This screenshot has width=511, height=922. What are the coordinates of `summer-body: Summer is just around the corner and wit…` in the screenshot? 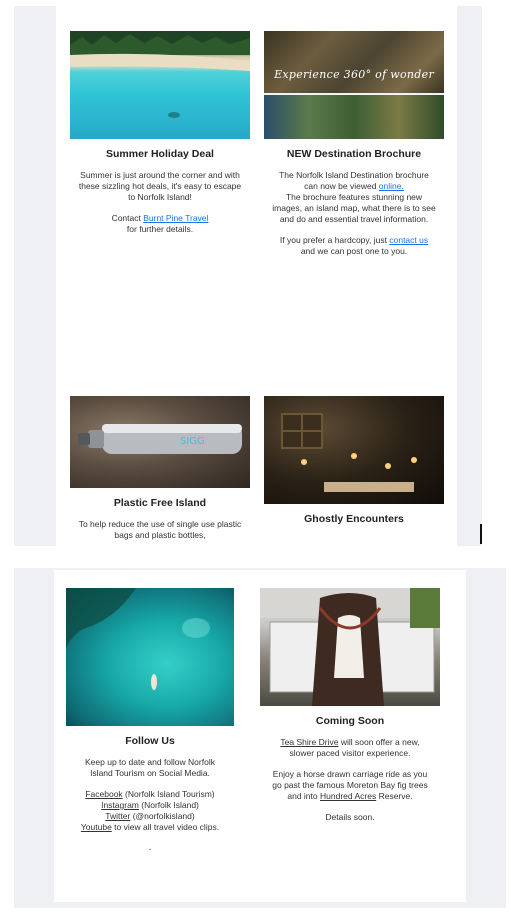 It's located at (160, 186).